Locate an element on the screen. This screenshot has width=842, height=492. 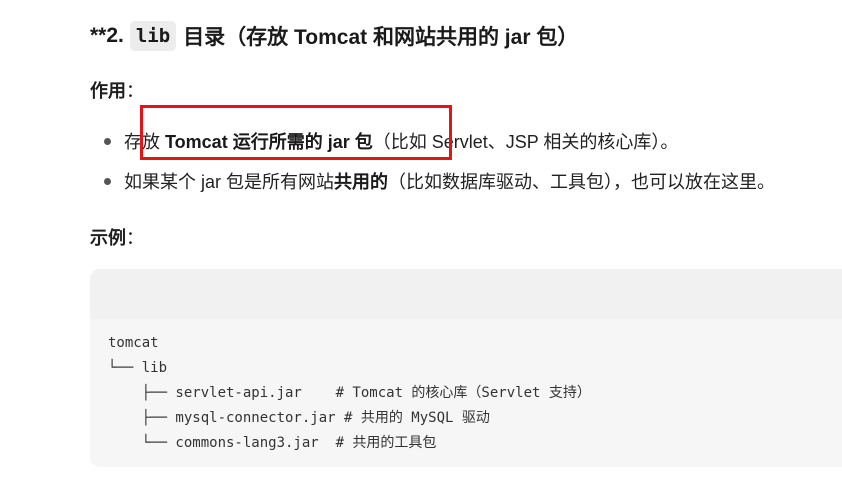
code-line: └── commons-lang3.jar # 共用的工具包 is located at coordinates (272, 443).